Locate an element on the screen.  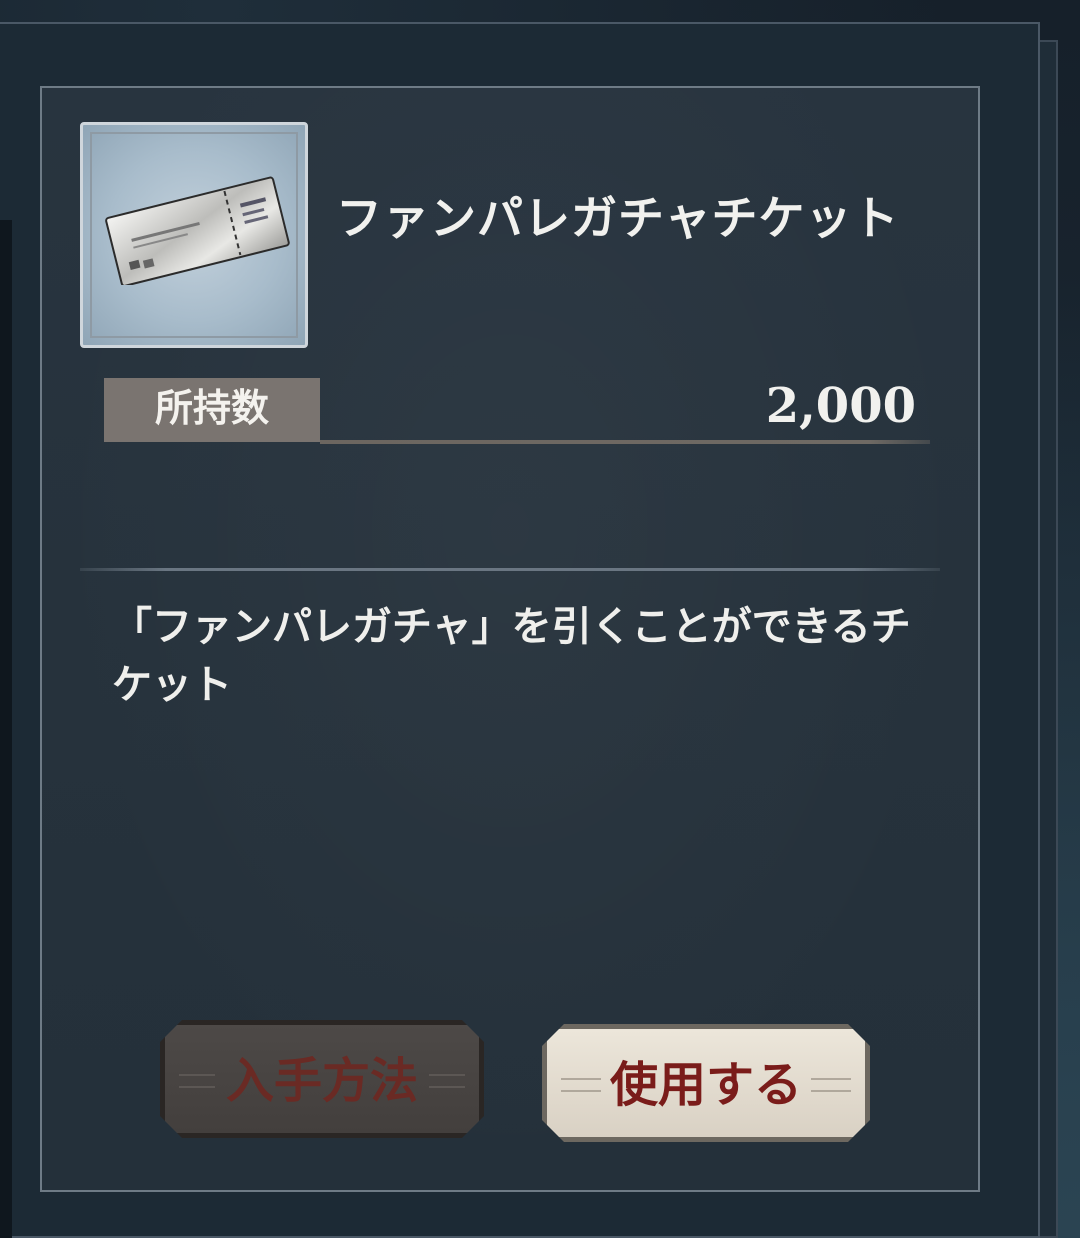
quantity-label: 所持数 is located at coordinates (211, 407).